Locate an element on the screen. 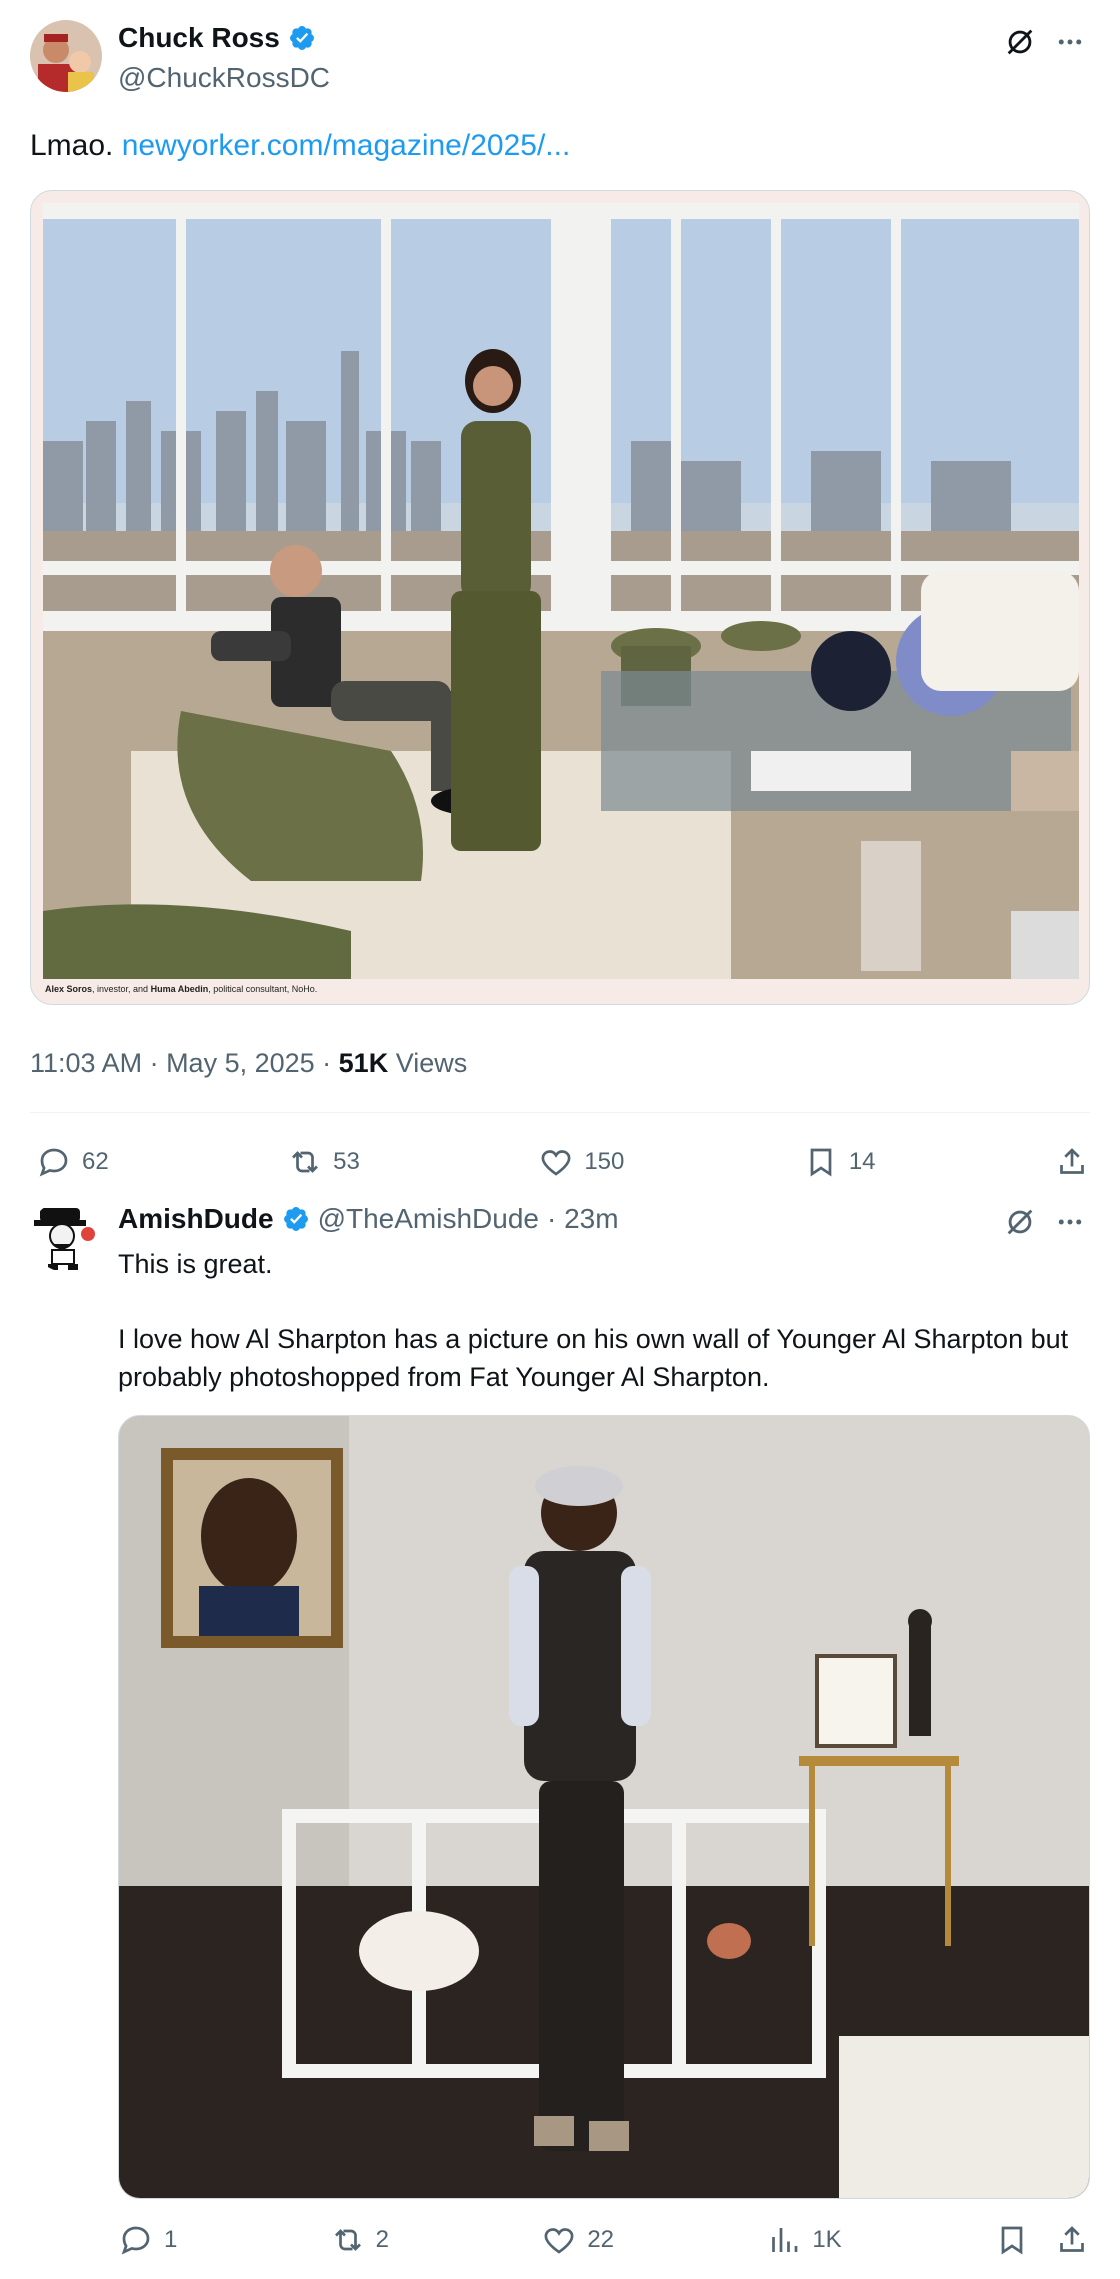 The image size is (1120, 2279). like-count: 150 is located at coordinates (604, 1161).